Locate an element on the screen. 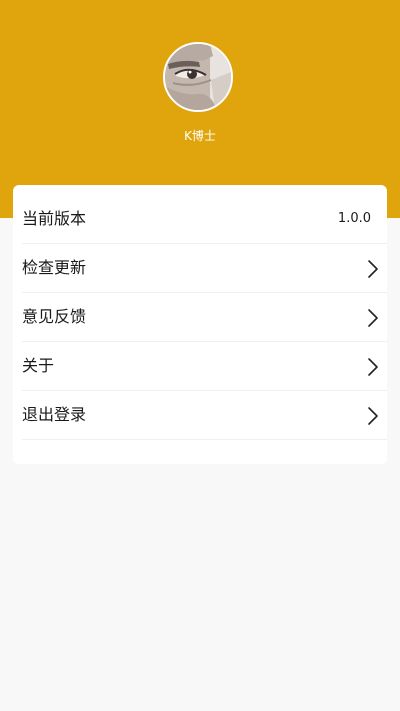  feedback-label: 意见反馈 is located at coordinates (54, 316).